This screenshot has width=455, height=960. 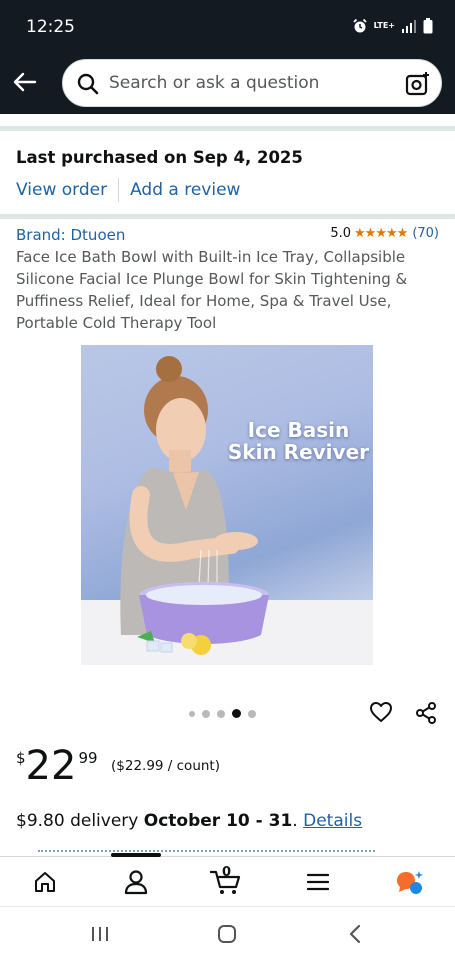 I want to click on system-nav-bar, so click(x=227, y=933).